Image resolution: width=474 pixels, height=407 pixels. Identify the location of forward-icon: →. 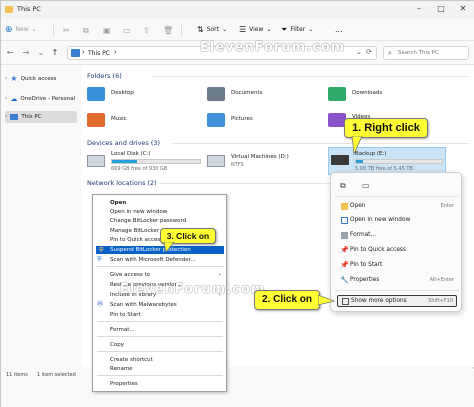
(26, 53).